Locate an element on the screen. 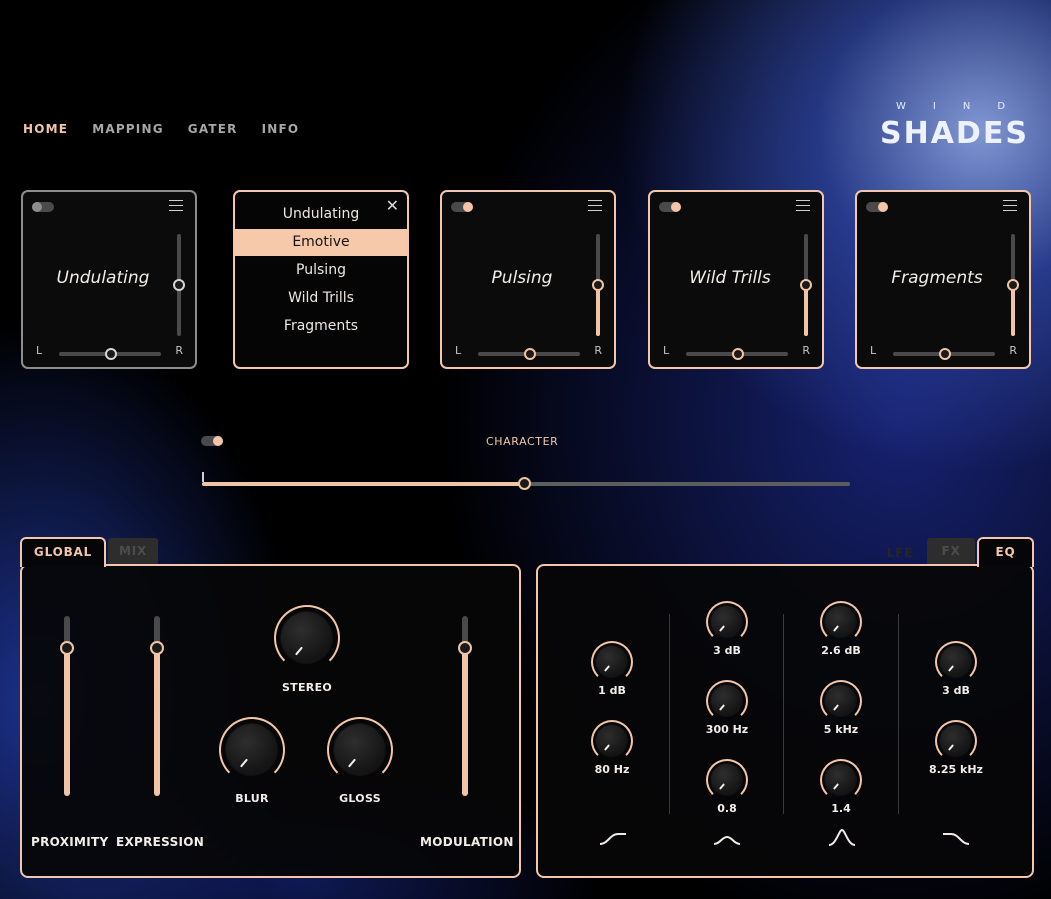 The image size is (1051, 899). band3-gain-value: 2.6 dB is located at coordinates (841, 650).